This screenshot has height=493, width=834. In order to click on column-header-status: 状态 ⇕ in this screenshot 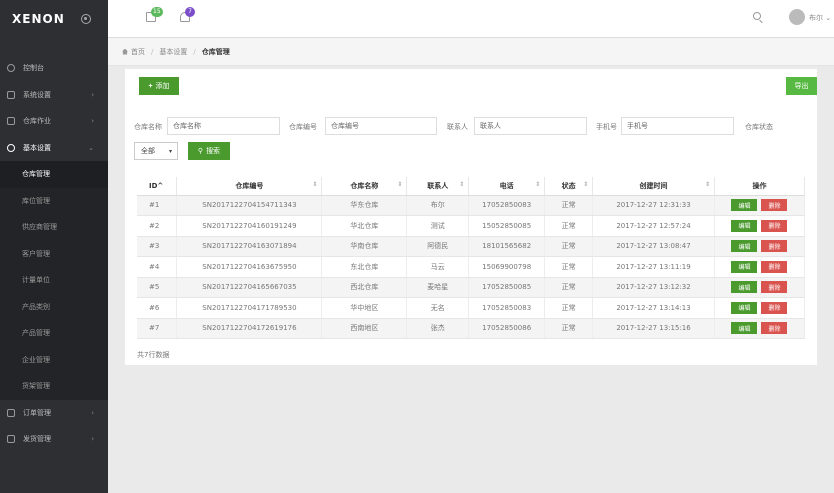, I will do `click(569, 186)`.